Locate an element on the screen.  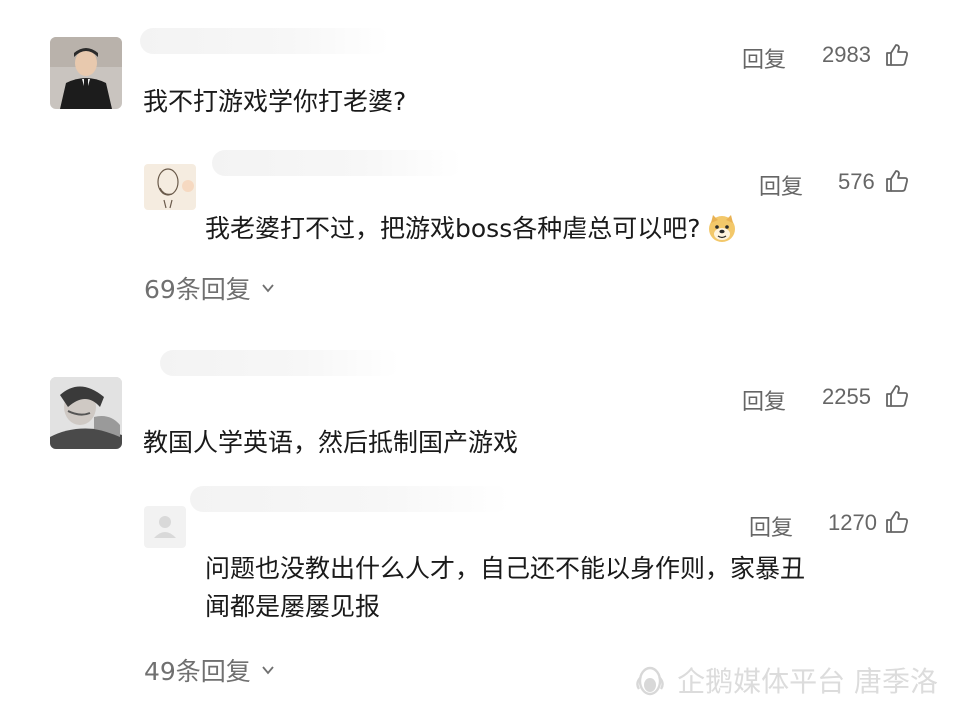
watermark: 企鹅媒体平台 唐季洛 is located at coordinates (785, 680).